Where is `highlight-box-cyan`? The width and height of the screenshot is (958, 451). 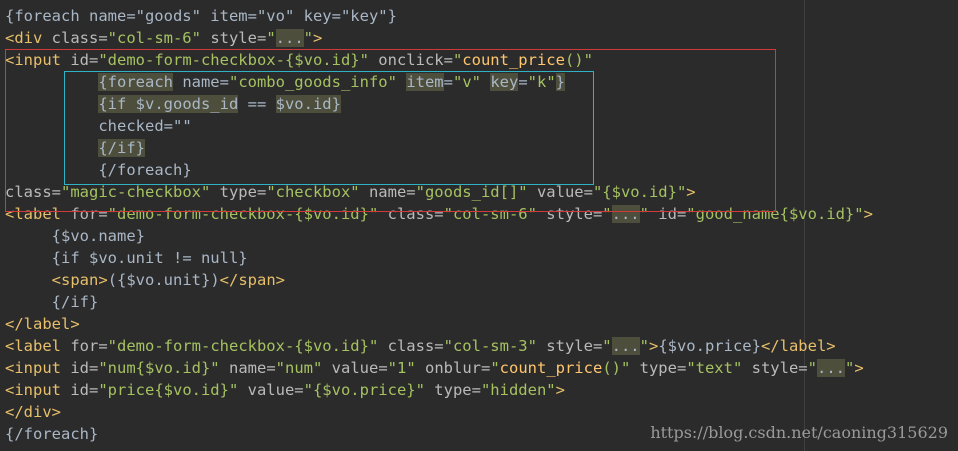 highlight-box-cyan is located at coordinates (329, 128).